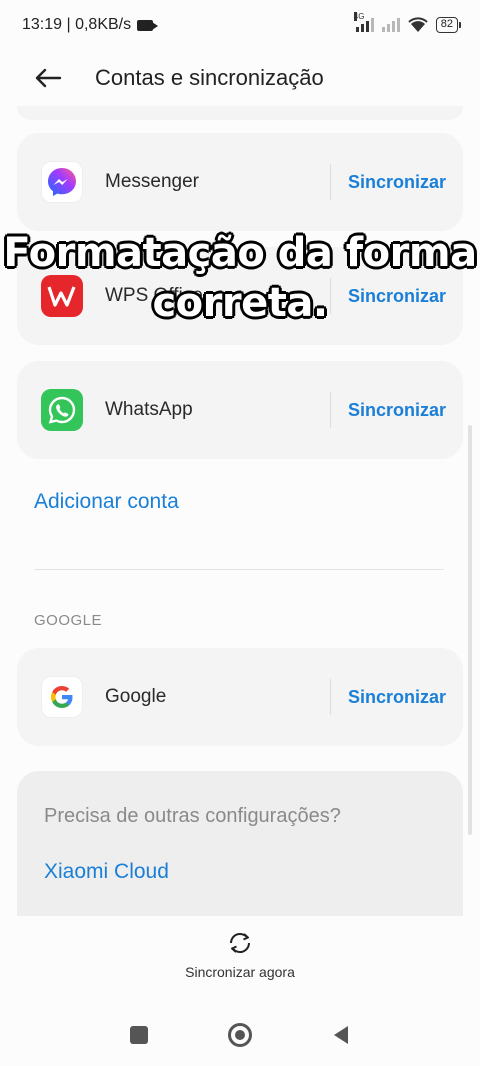 The height and width of the screenshot is (1066, 480). I want to click on back-triangle-icon, so click(341, 1035).